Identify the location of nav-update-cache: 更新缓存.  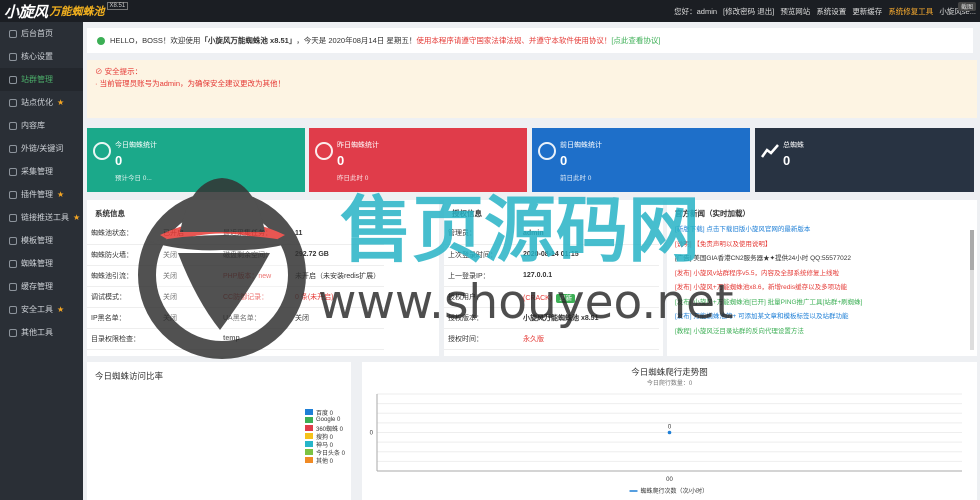
(867, 11).